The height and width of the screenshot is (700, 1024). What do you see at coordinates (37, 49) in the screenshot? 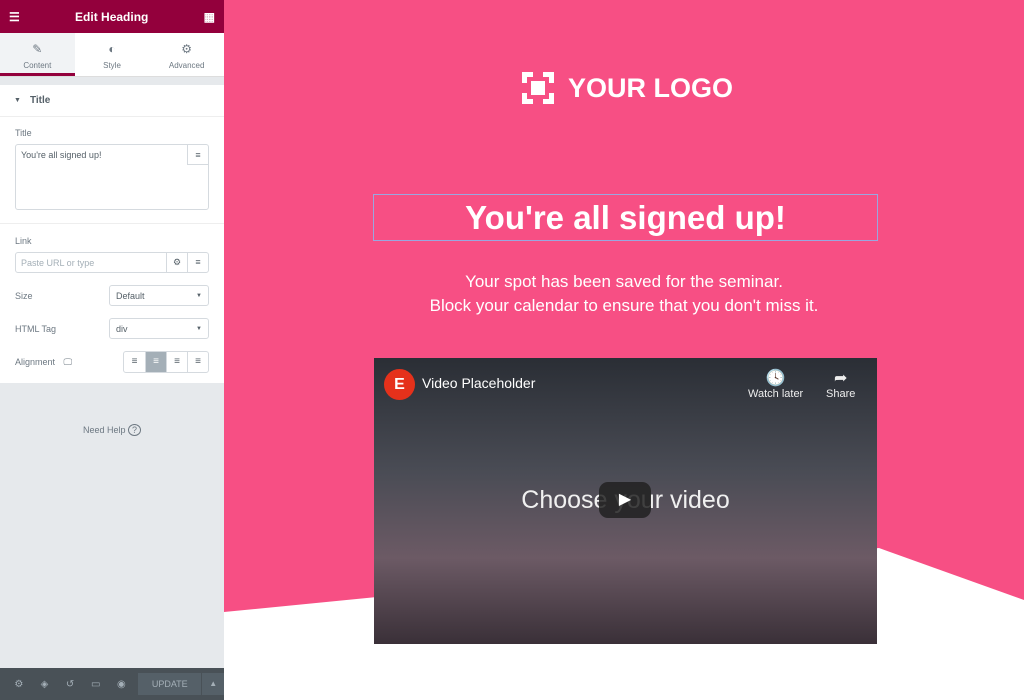
I see `pencil-icon: ✎` at bounding box center [37, 49].